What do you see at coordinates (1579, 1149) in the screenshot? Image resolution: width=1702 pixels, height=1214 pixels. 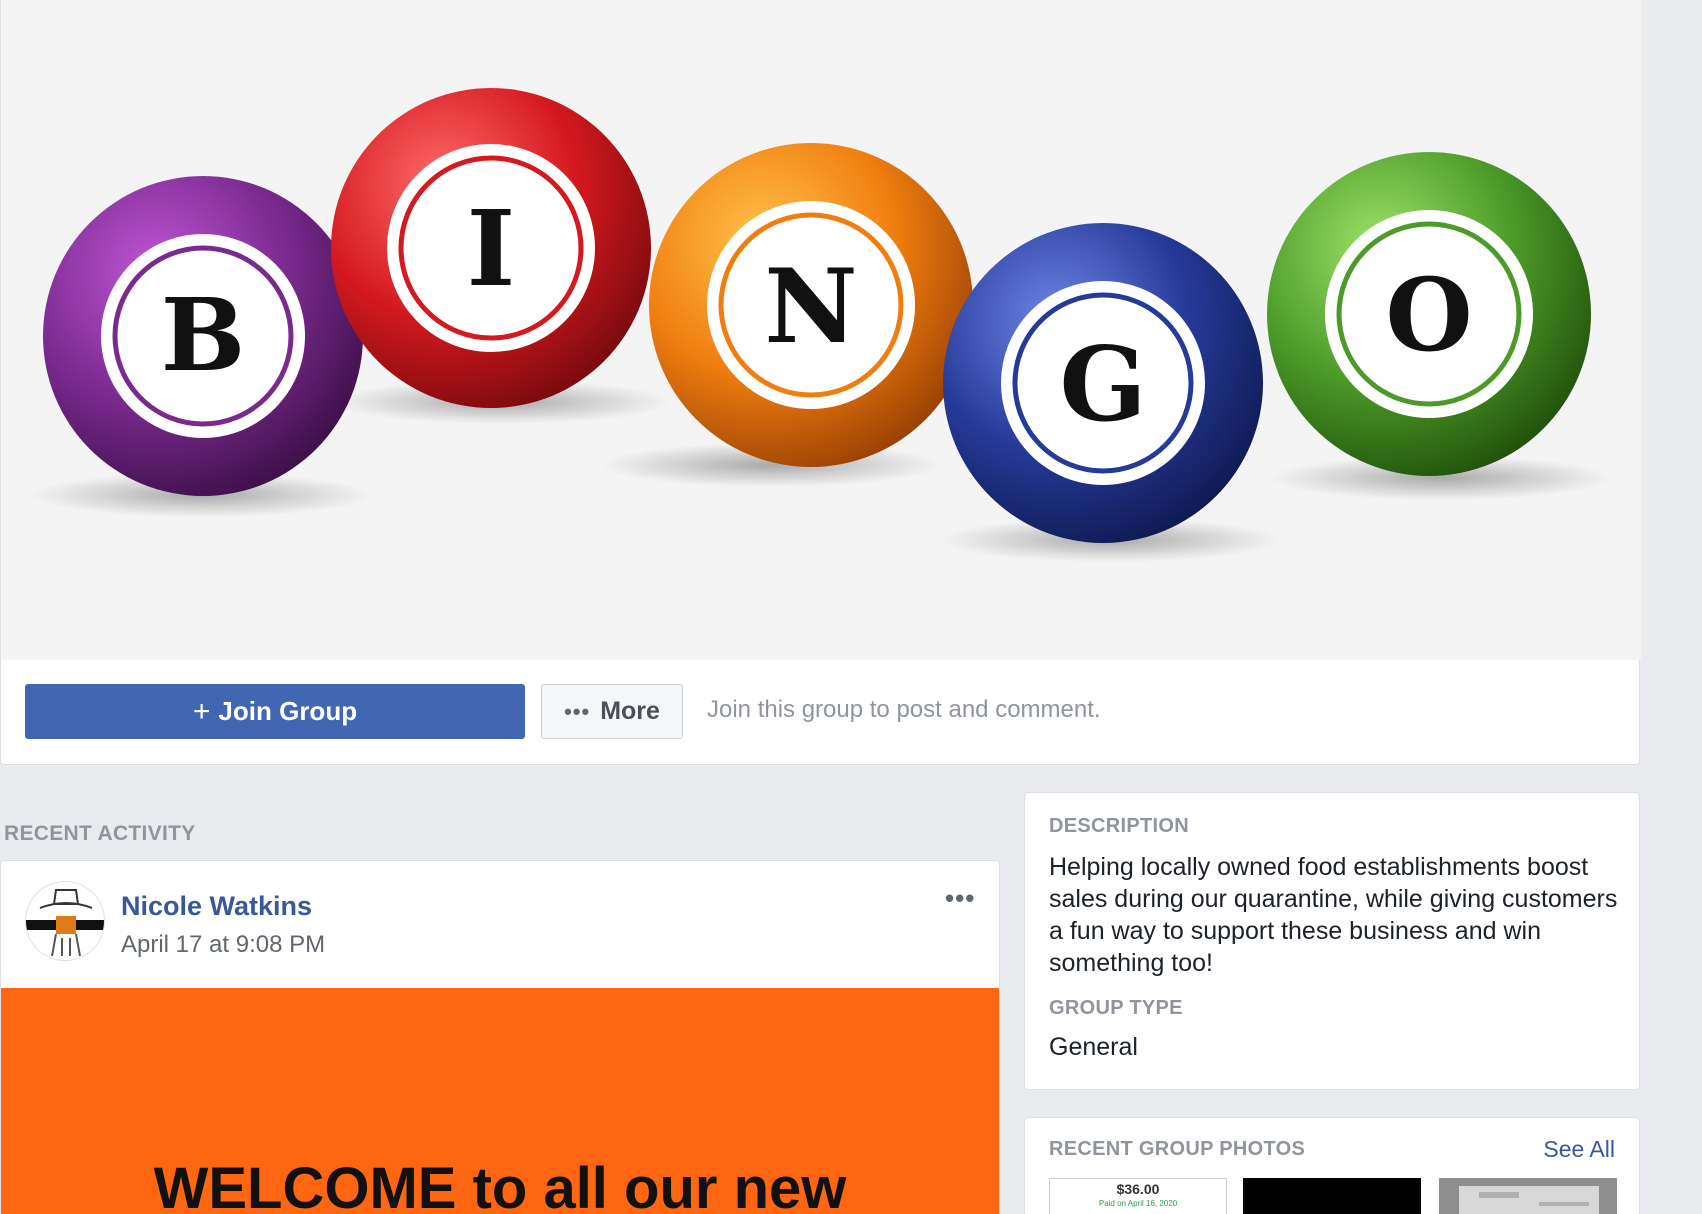 I see `see-all-link: See All` at bounding box center [1579, 1149].